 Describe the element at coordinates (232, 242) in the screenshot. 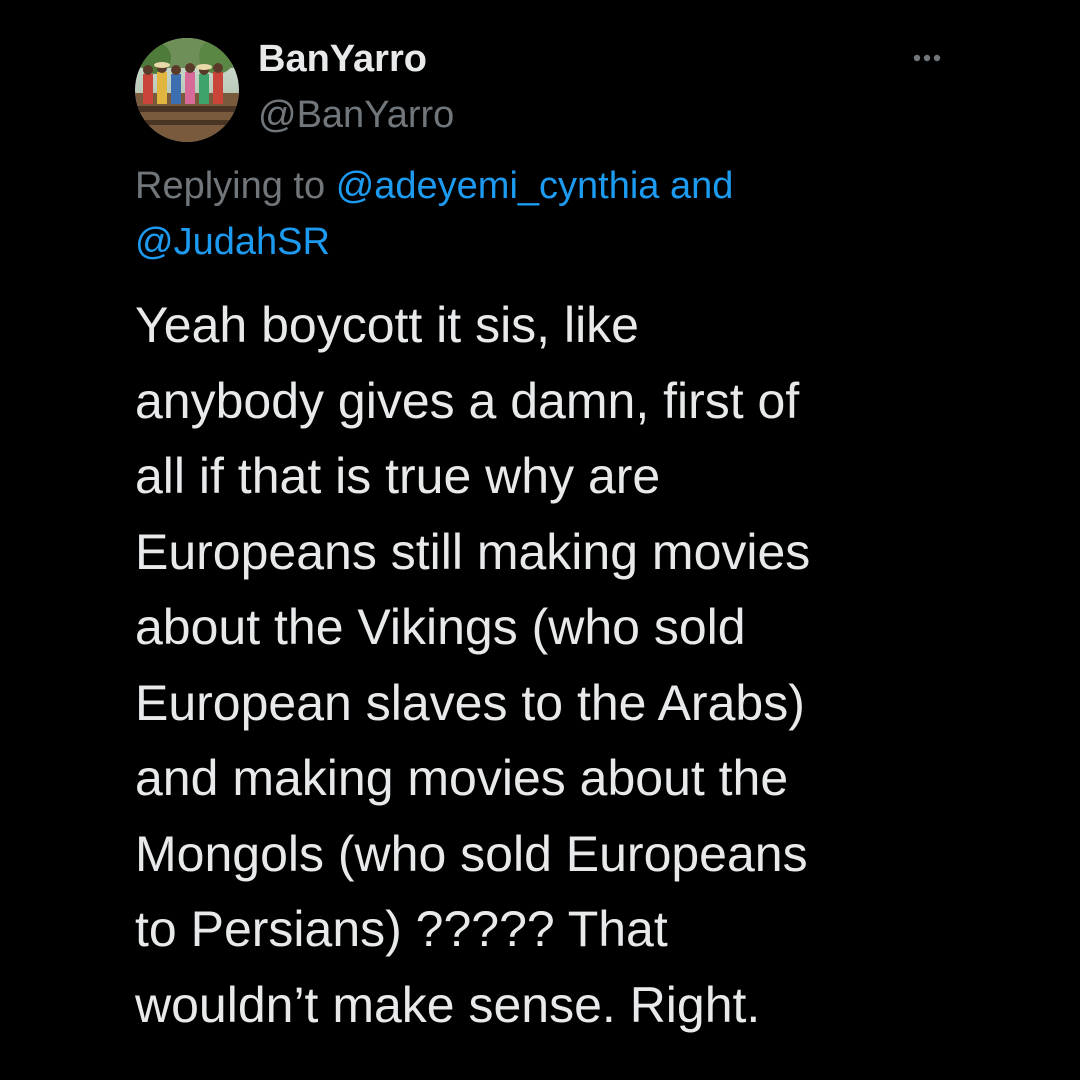

I see `mention-link: @JudahSR` at that location.